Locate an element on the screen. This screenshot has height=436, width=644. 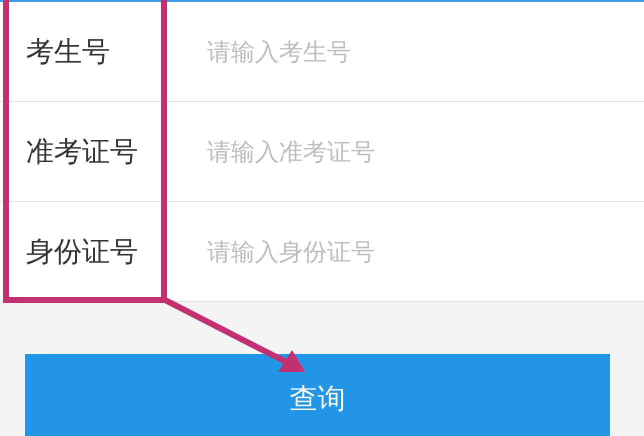
input-field: 请输入准考证号 is located at coordinates (407, 151).